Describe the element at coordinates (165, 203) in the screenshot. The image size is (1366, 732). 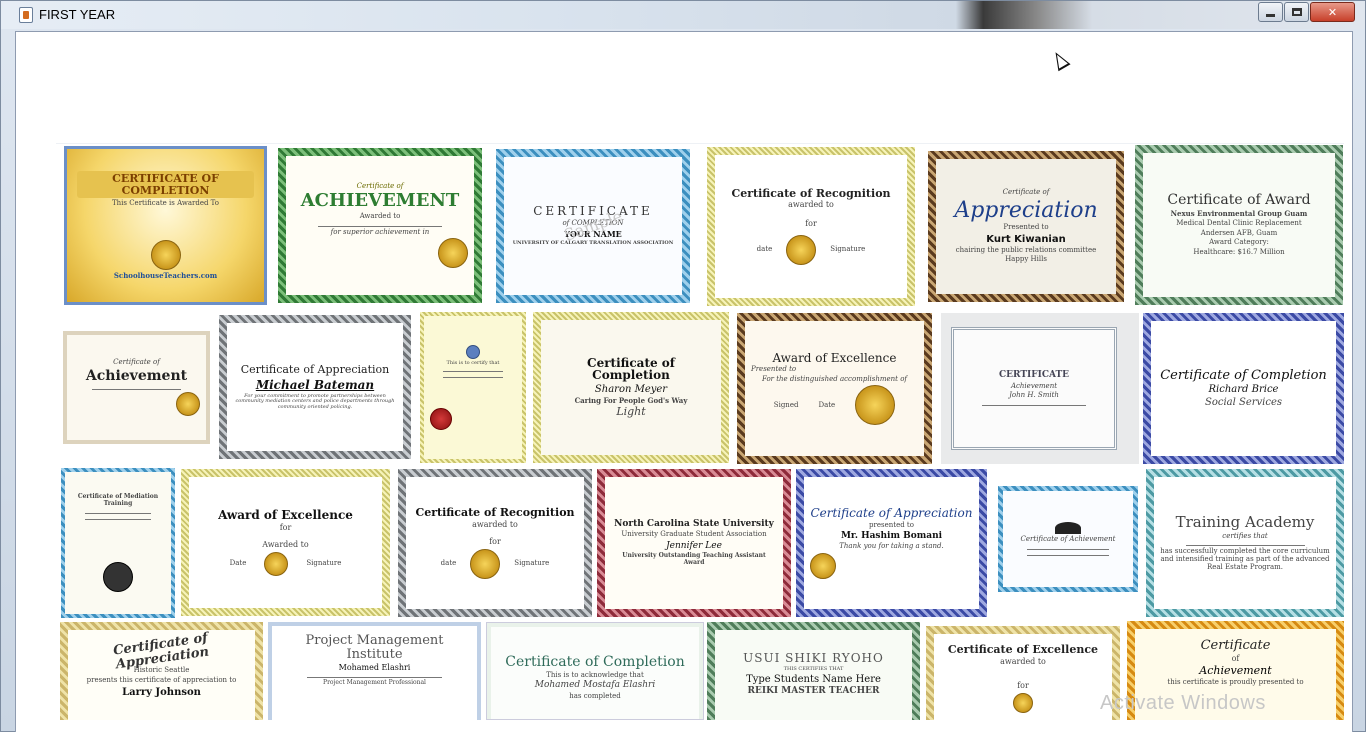
I see `cert-line: This Certificate is Awarded To` at that location.